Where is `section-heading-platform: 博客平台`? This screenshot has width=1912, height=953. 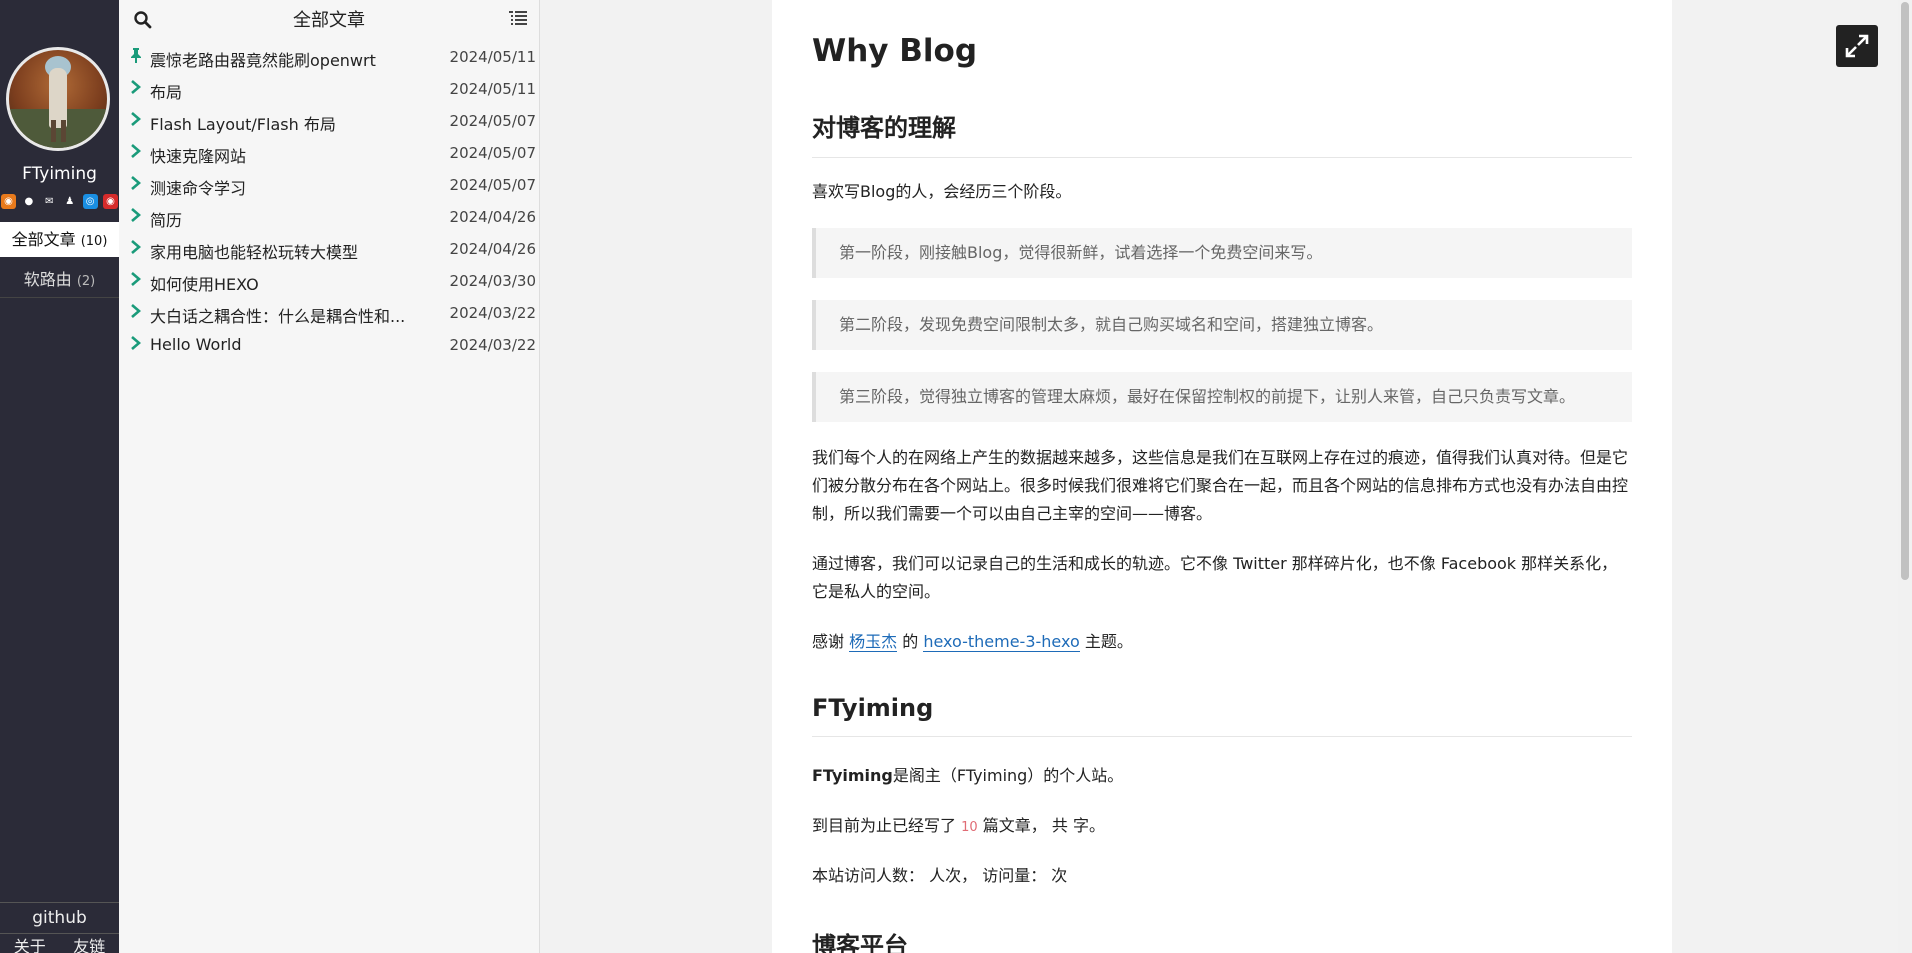
section-heading-platform: 博客平台 is located at coordinates (860, 942).